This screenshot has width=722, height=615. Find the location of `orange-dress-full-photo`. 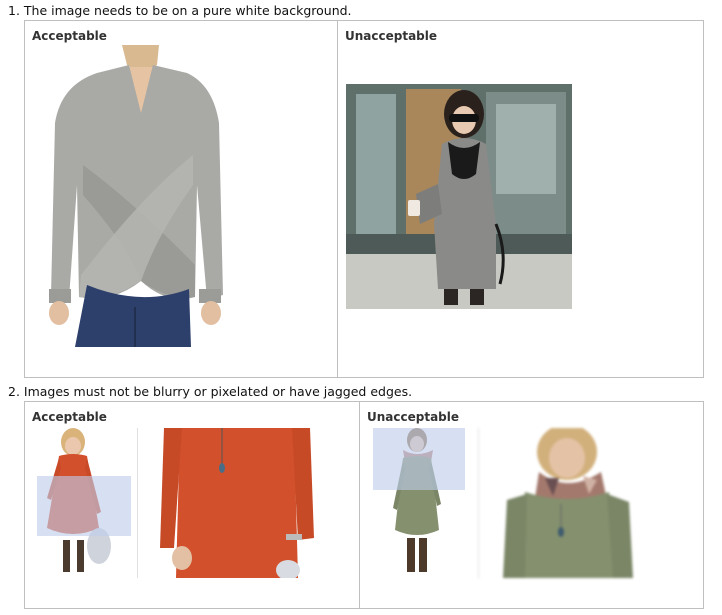

orange-dress-full-photo is located at coordinates (84, 502).